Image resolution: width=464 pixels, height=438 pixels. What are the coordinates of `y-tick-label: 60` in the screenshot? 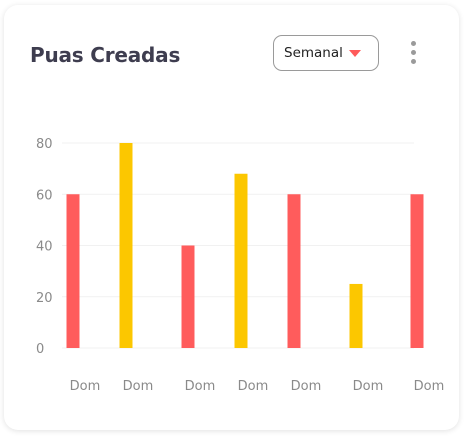 It's located at (44, 195).